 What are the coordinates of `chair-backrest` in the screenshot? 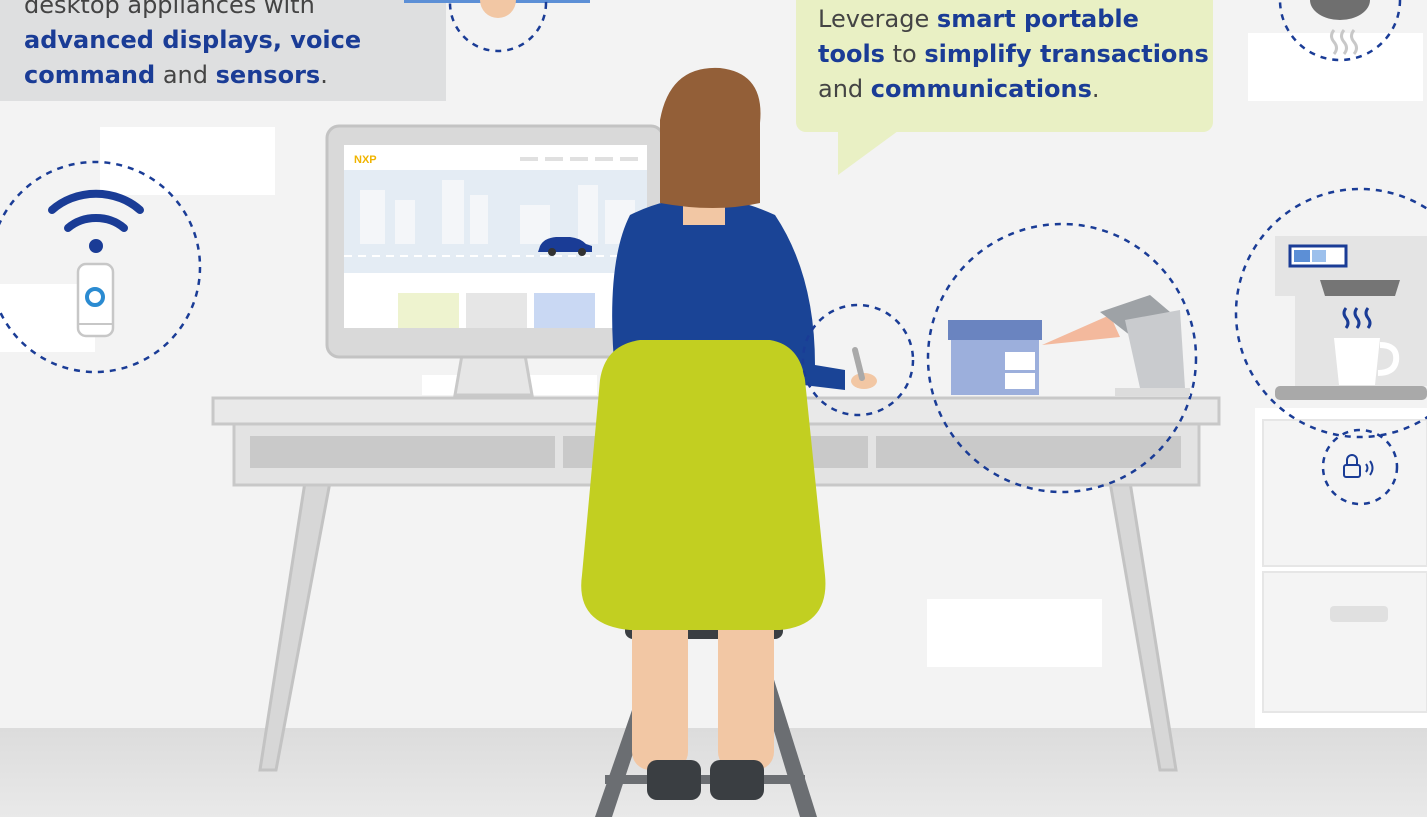 It's located at (703, 485).